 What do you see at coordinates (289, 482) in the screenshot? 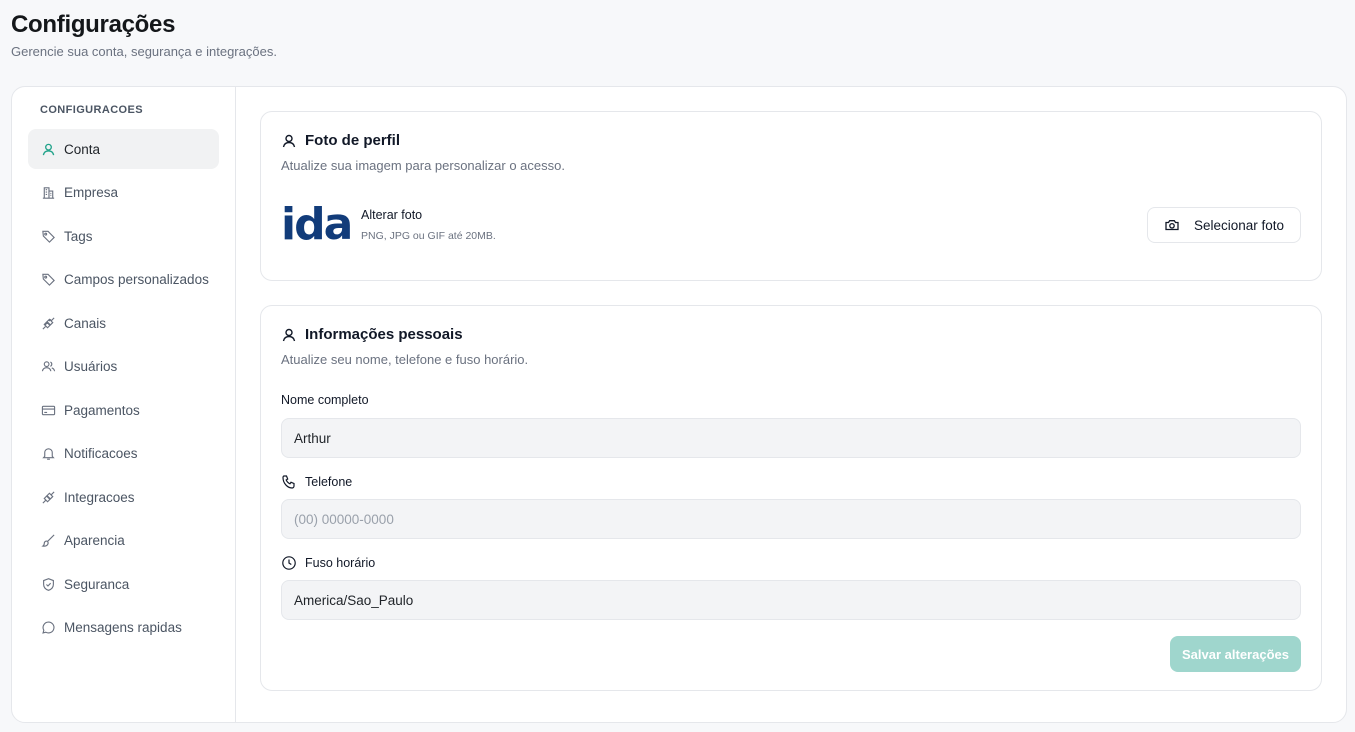
I see `phone-icon` at bounding box center [289, 482].